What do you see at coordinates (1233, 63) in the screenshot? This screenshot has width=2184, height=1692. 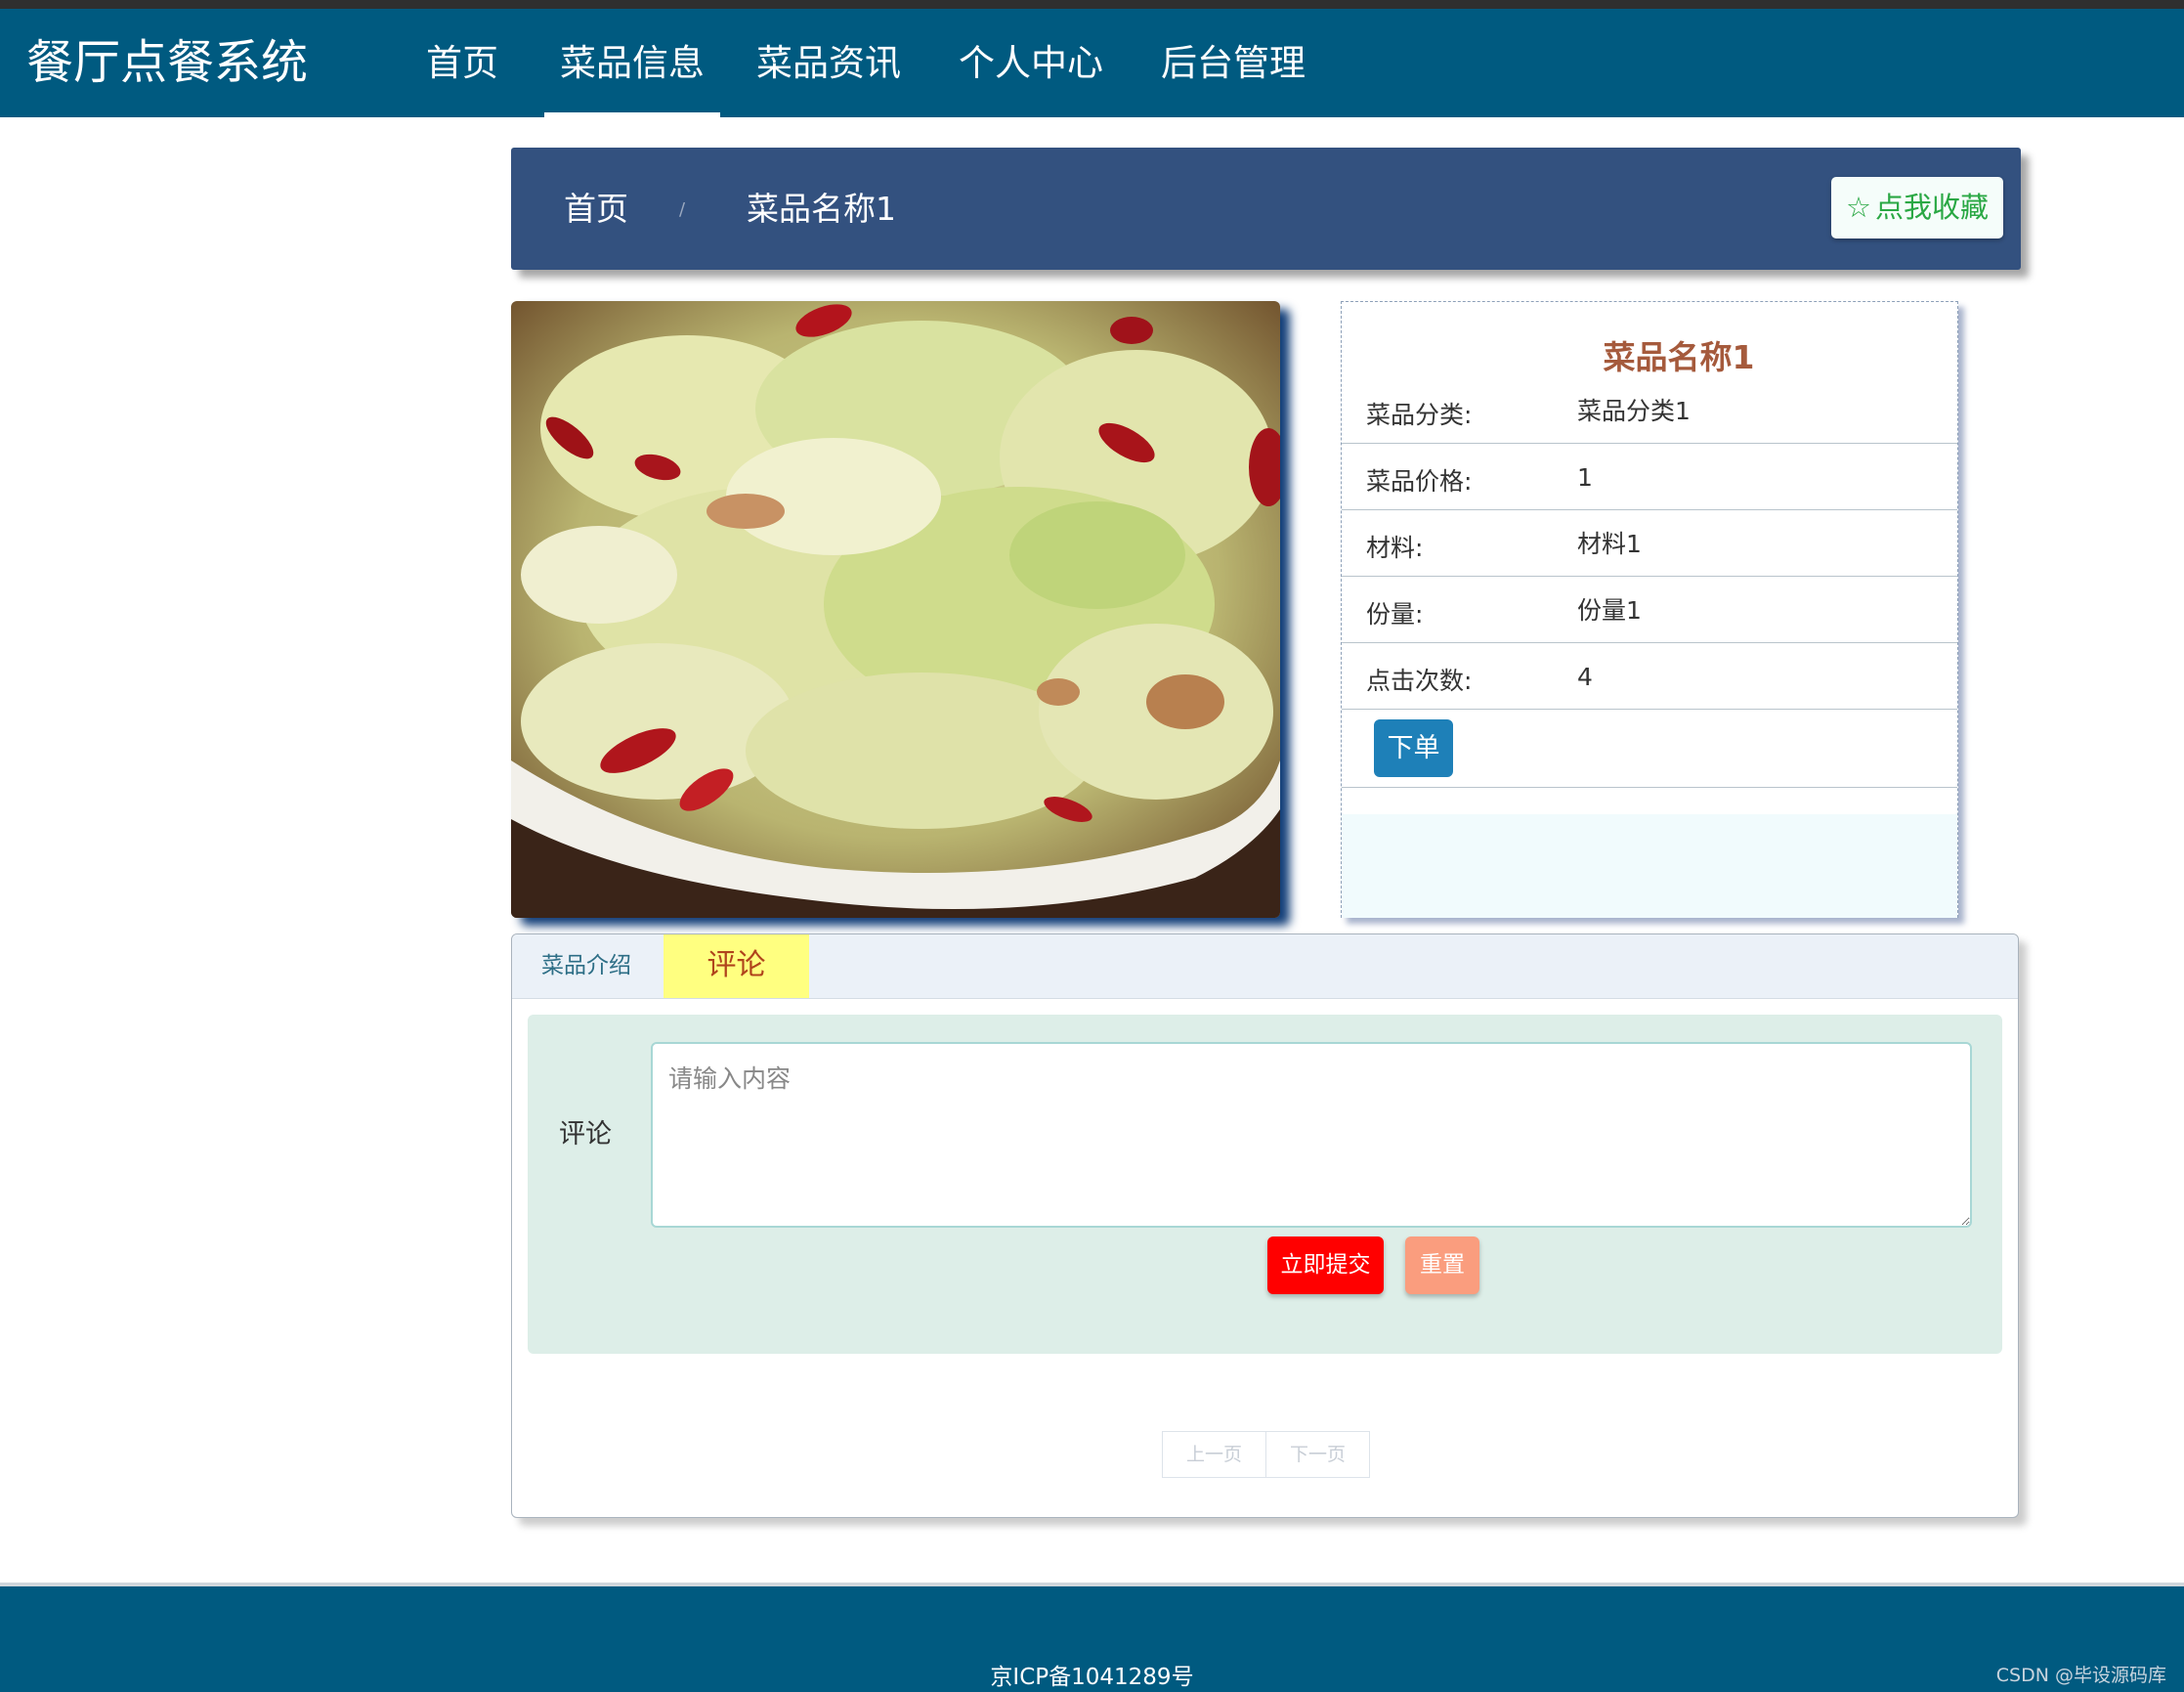 I see `nav-item-admin: 后台管理` at bounding box center [1233, 63].